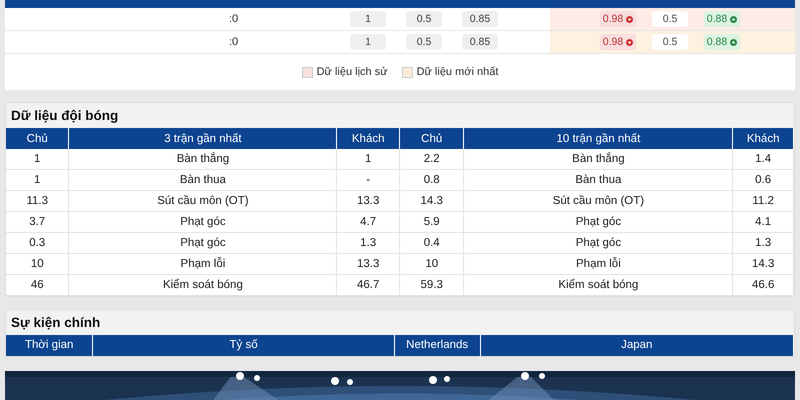  Describe the element at coordinates (763, 201) in the screenshot. I see `table-cell: 11.2` at that location.